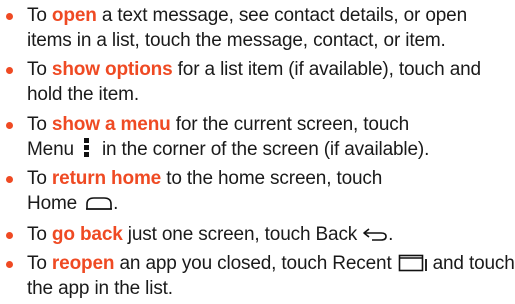  What do you see at coordinates (290, 124) in the screenshot?
I see `item-text: for the current screen, touch` at bounding box center [290, 124].